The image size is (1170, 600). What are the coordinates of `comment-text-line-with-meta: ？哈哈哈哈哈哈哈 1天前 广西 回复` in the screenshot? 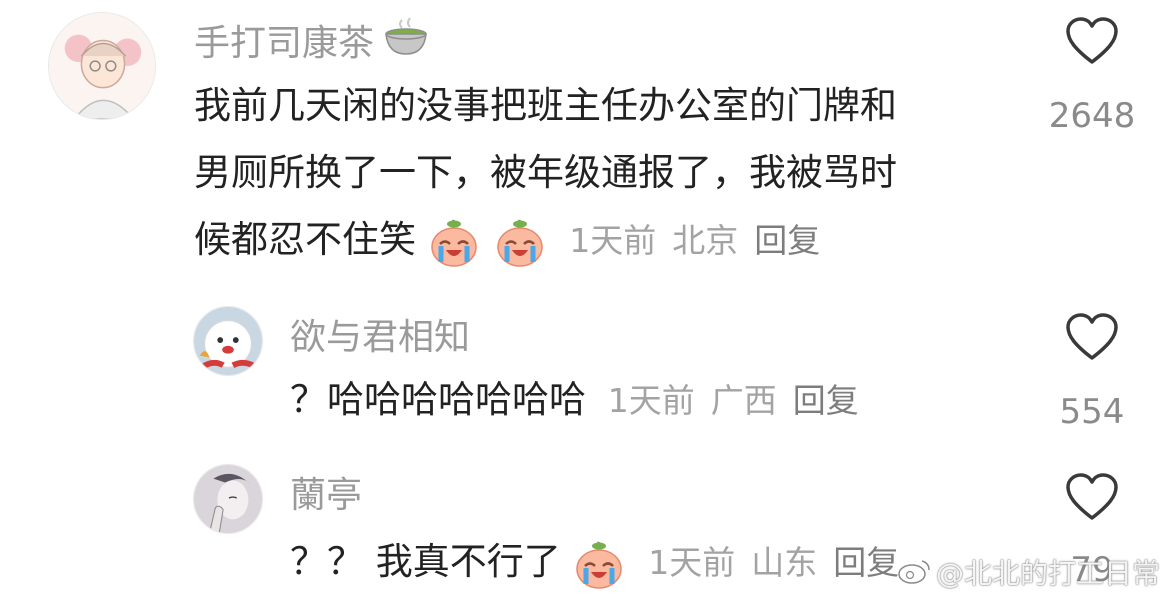 It's located at (582, 399).